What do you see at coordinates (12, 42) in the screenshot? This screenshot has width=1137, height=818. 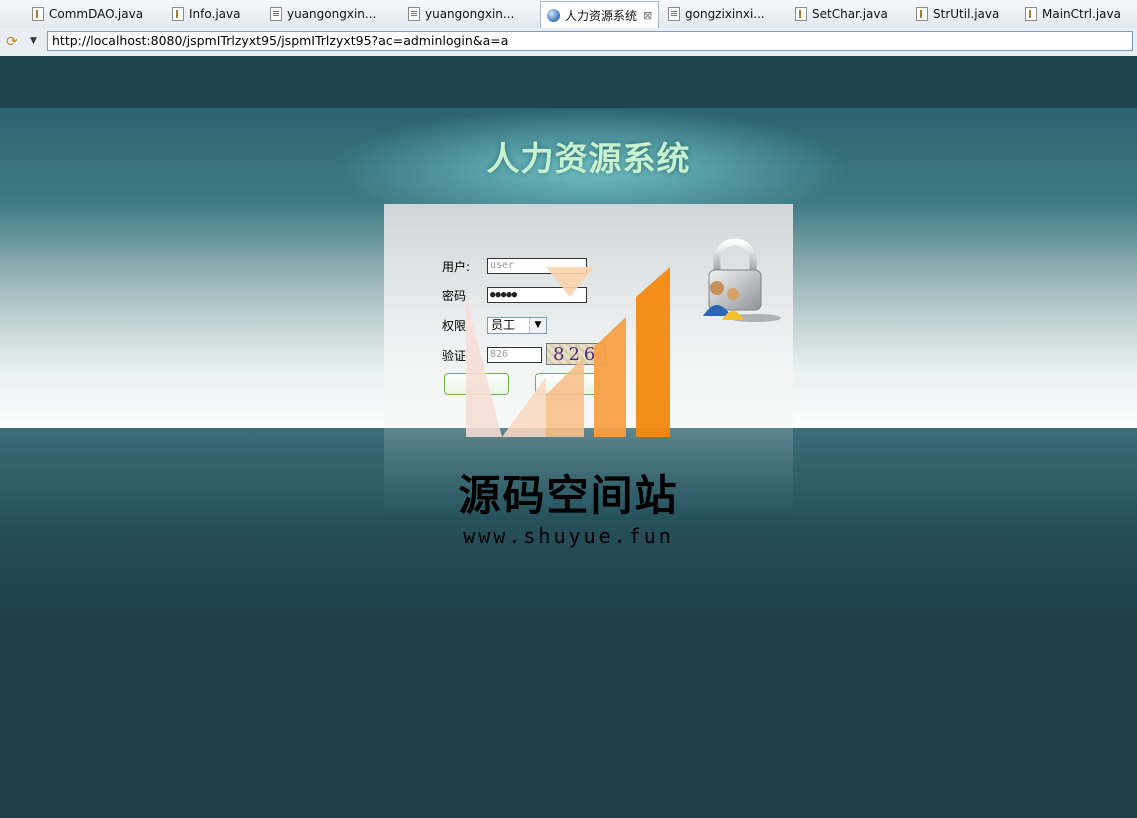 I see `refresh-icon: ⟳` at bounding box center [12, 42].